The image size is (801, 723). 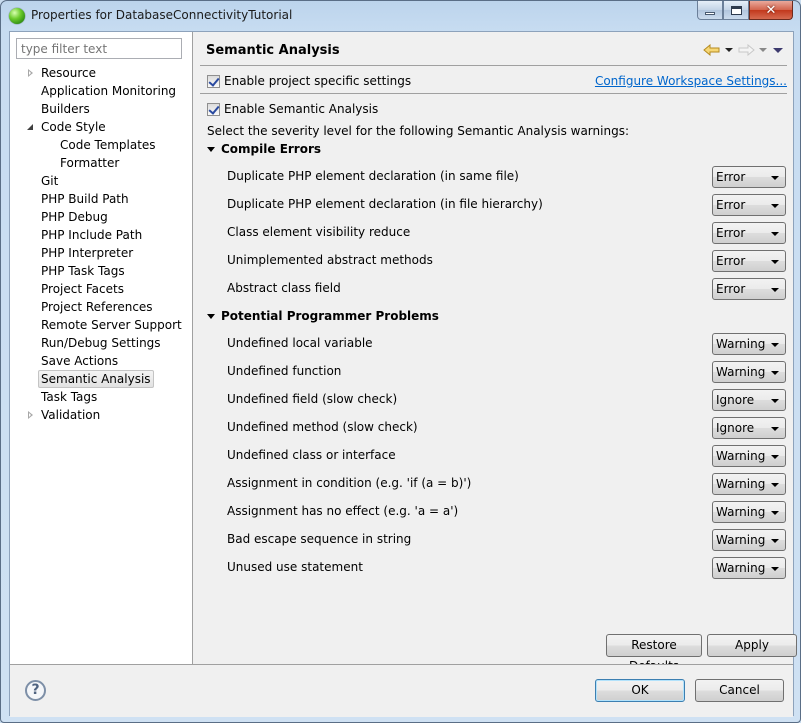 I want to click on section-header-potential-programmer-problems: Potential Programmer Problems, so click(x=323, y=316).